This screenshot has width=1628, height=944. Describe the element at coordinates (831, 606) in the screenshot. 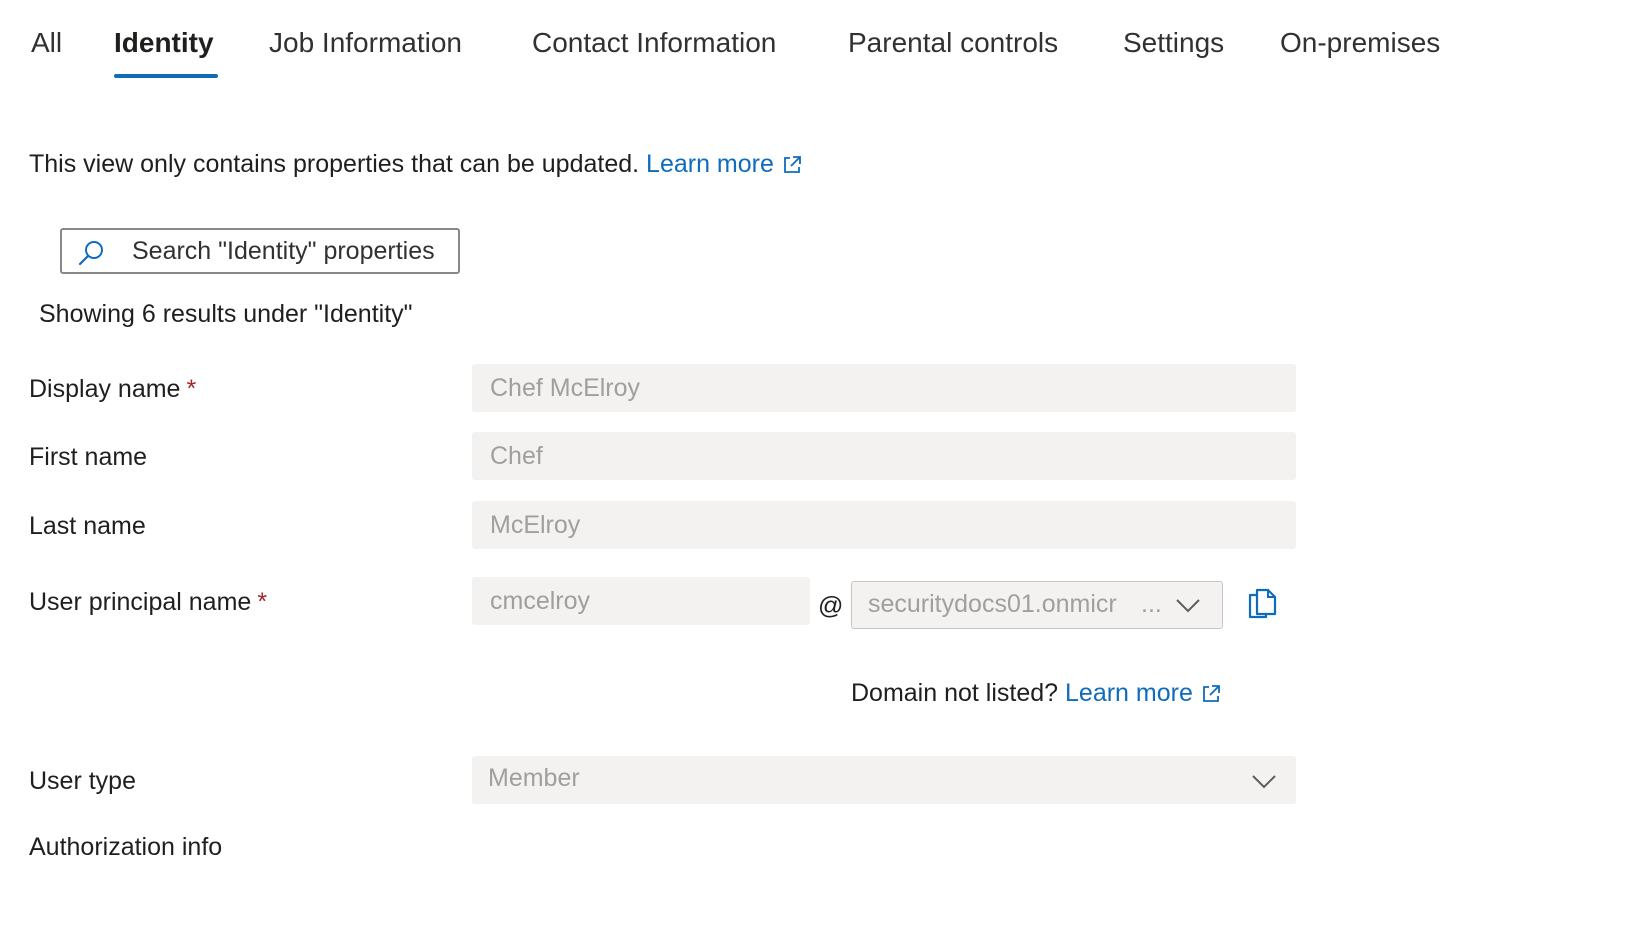

I see `at-sign: @` at that location.